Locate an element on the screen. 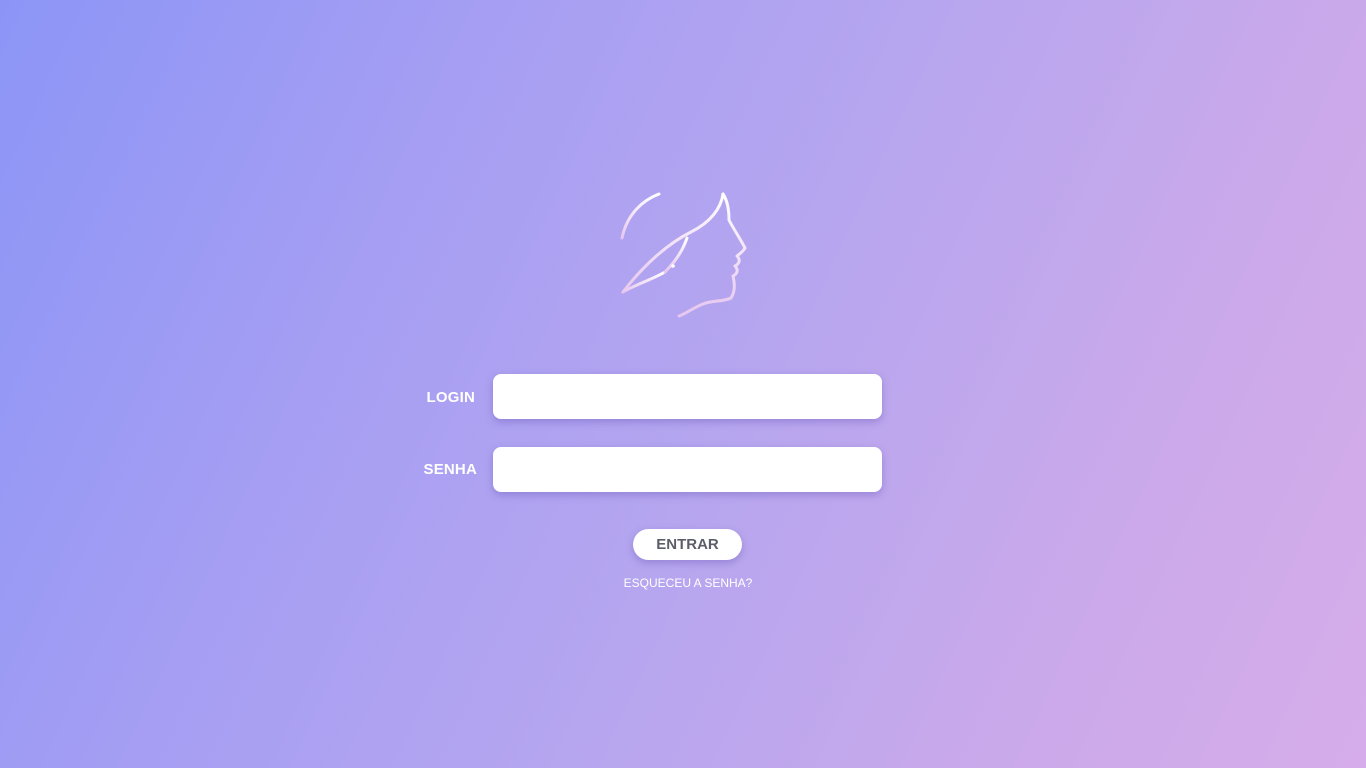  enter-button: ENTRAR is located at coordinates (687, 544).